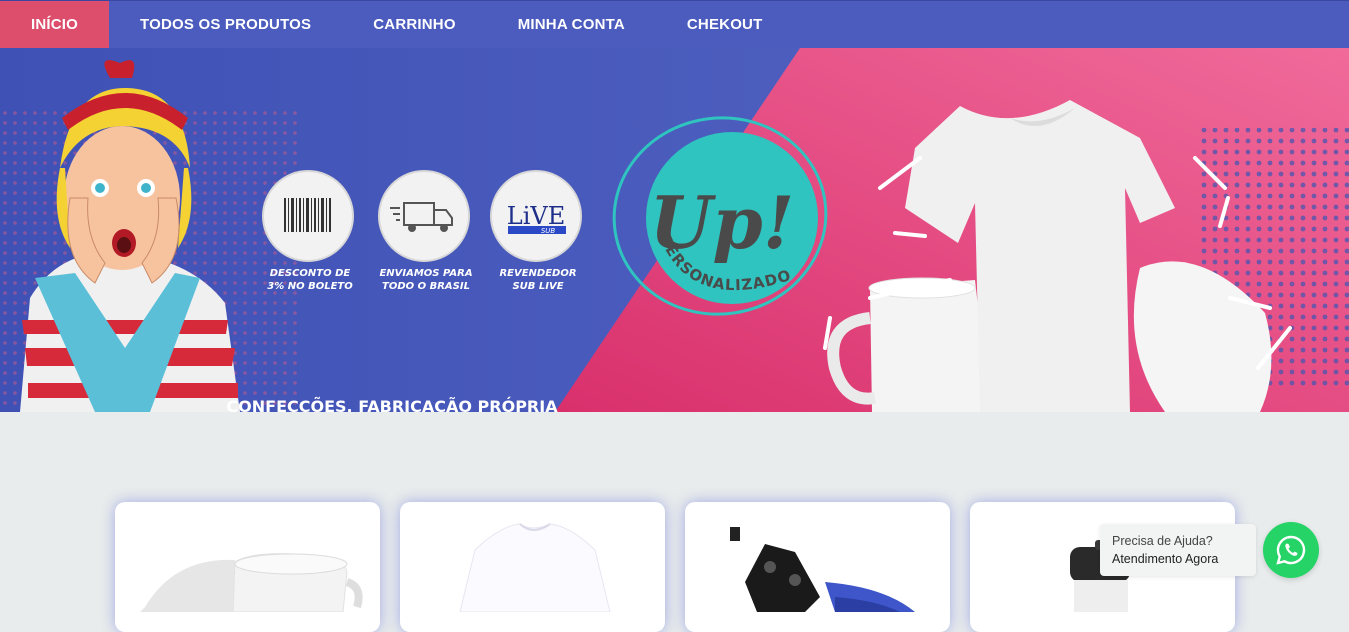 The image size is (1349, 632). What do you see at coordinates (725, 24) in the screenshot?
I see `nav-item-checkout: CHEKOUT` at bounding box center [725, 24].